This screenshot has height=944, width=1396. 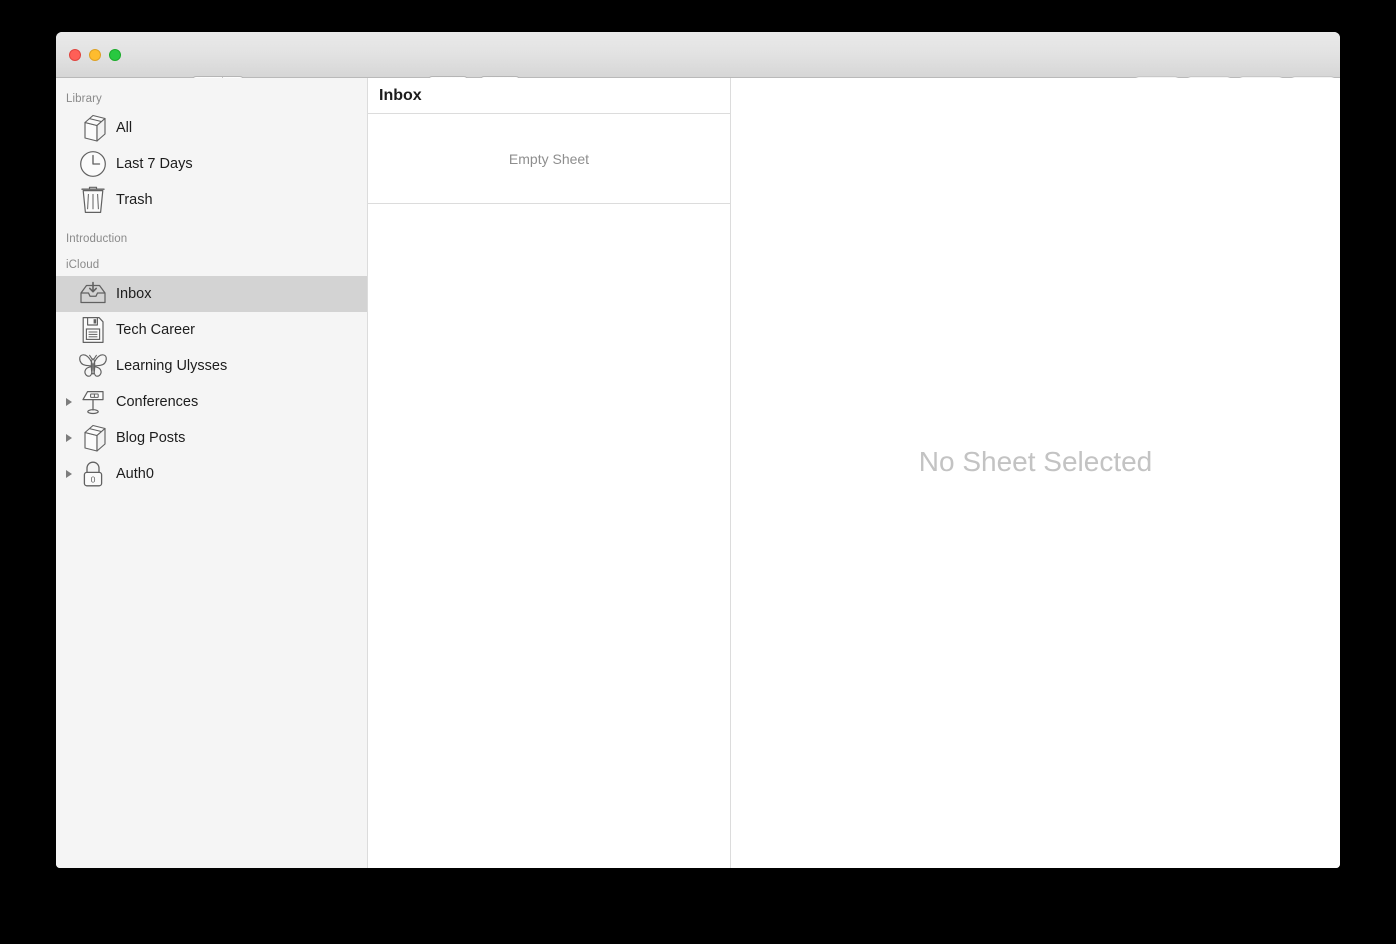 I want to click on toolbar, so click(x=698, y=66).